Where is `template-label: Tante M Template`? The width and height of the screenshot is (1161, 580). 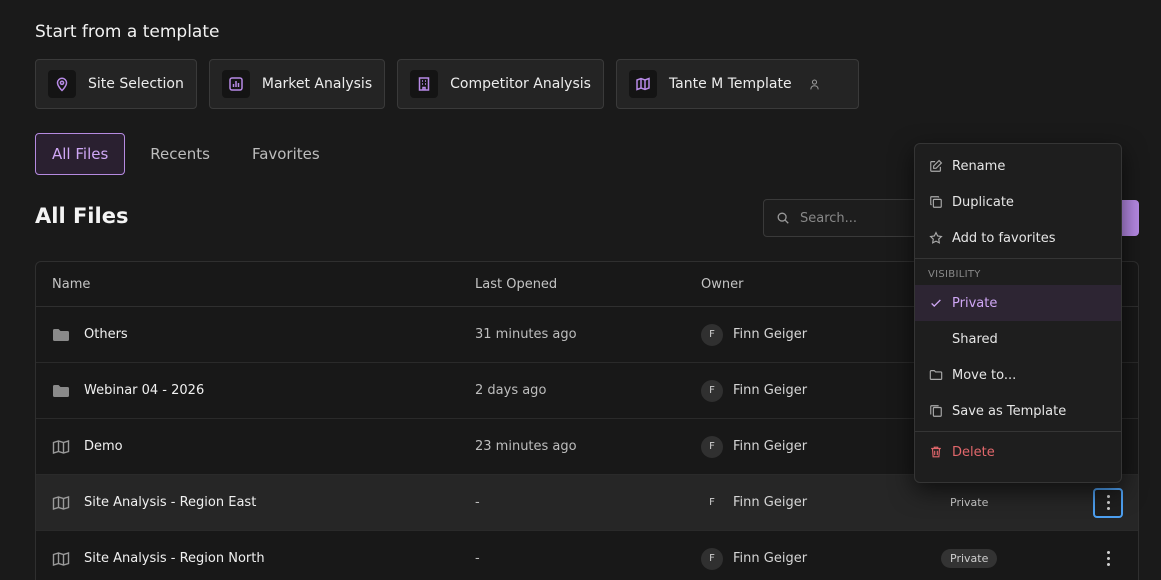 template-label: Tante M Template is located at coordinates (730, 84).